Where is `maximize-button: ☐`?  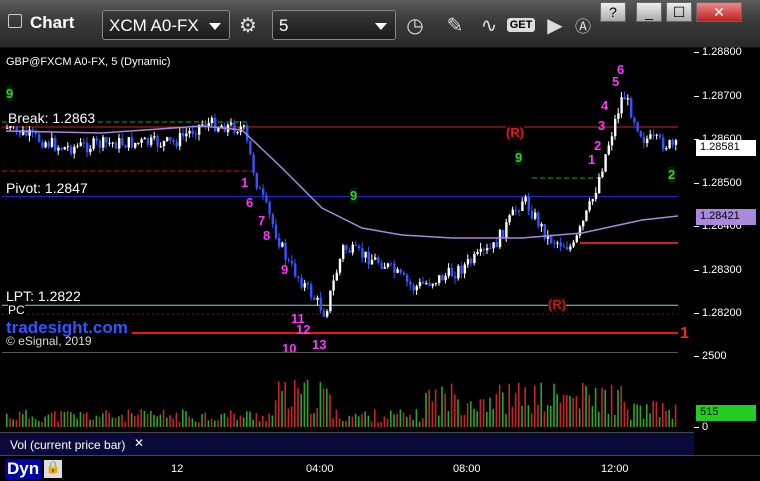 maximize-button: ☐ is located at coordinates (679, 12).